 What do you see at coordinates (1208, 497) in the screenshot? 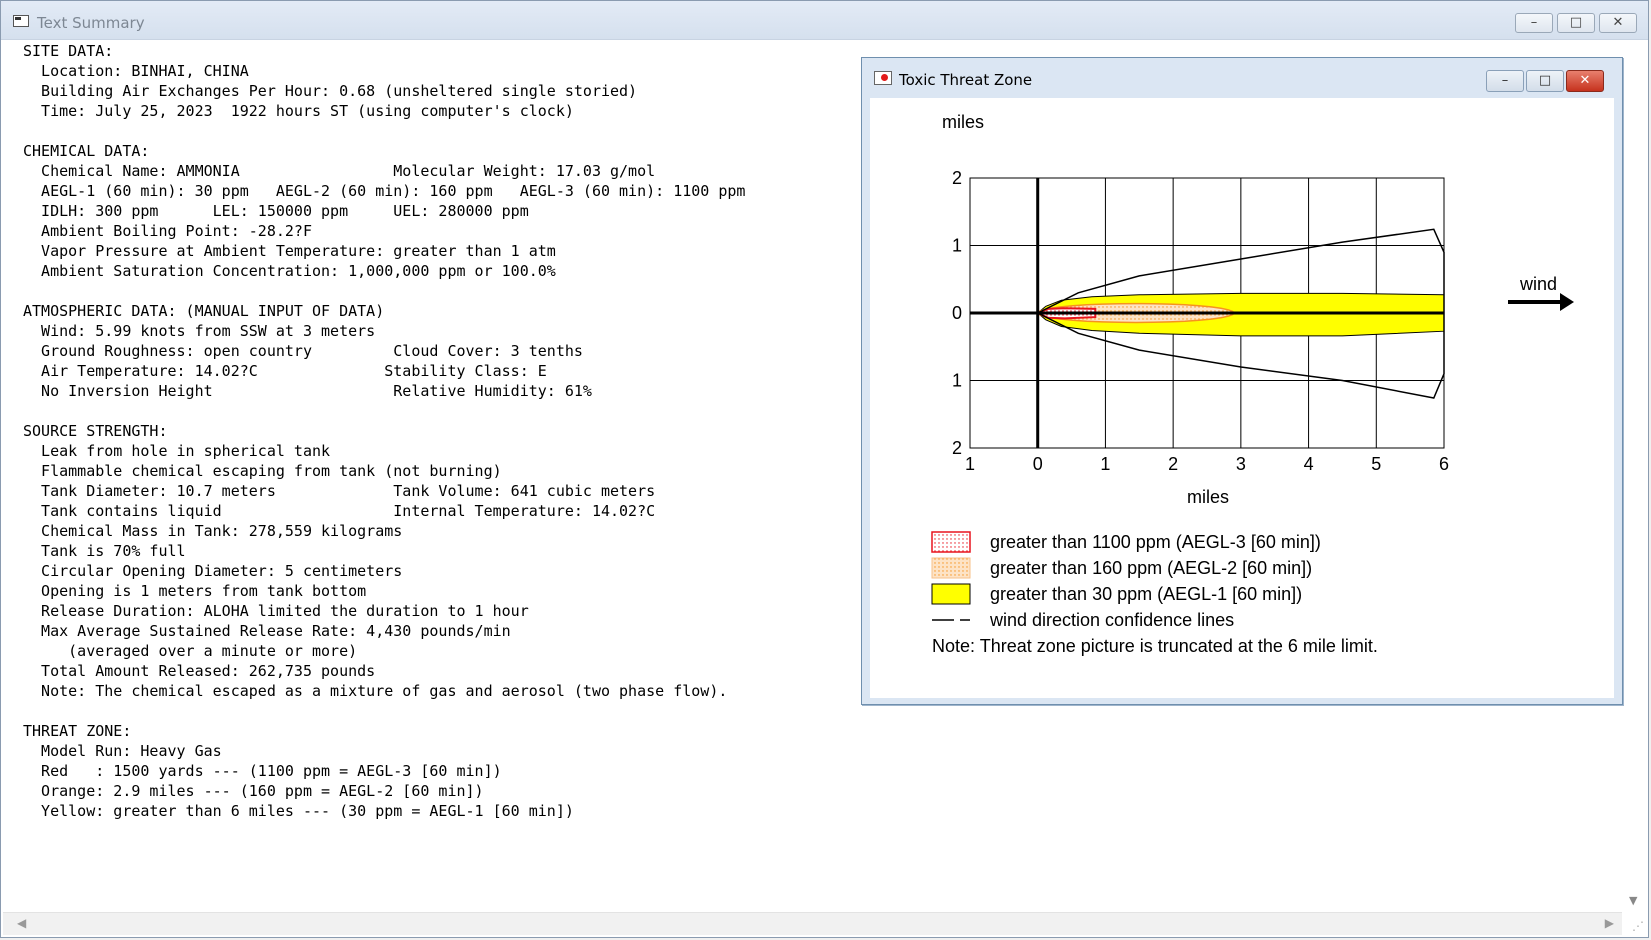
I see `x-axis-unit-label: miles` at bounding box center [1208, 497].